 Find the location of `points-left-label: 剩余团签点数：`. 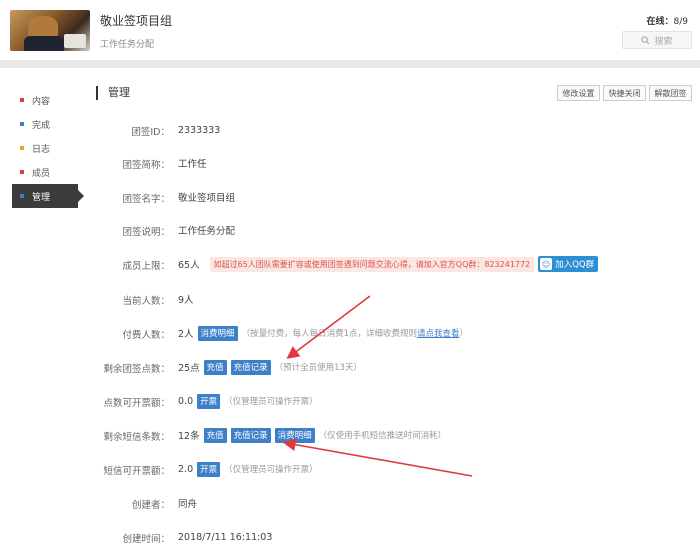

points-left-label: 剩余团签点数： is located at coordinates (136, 369).